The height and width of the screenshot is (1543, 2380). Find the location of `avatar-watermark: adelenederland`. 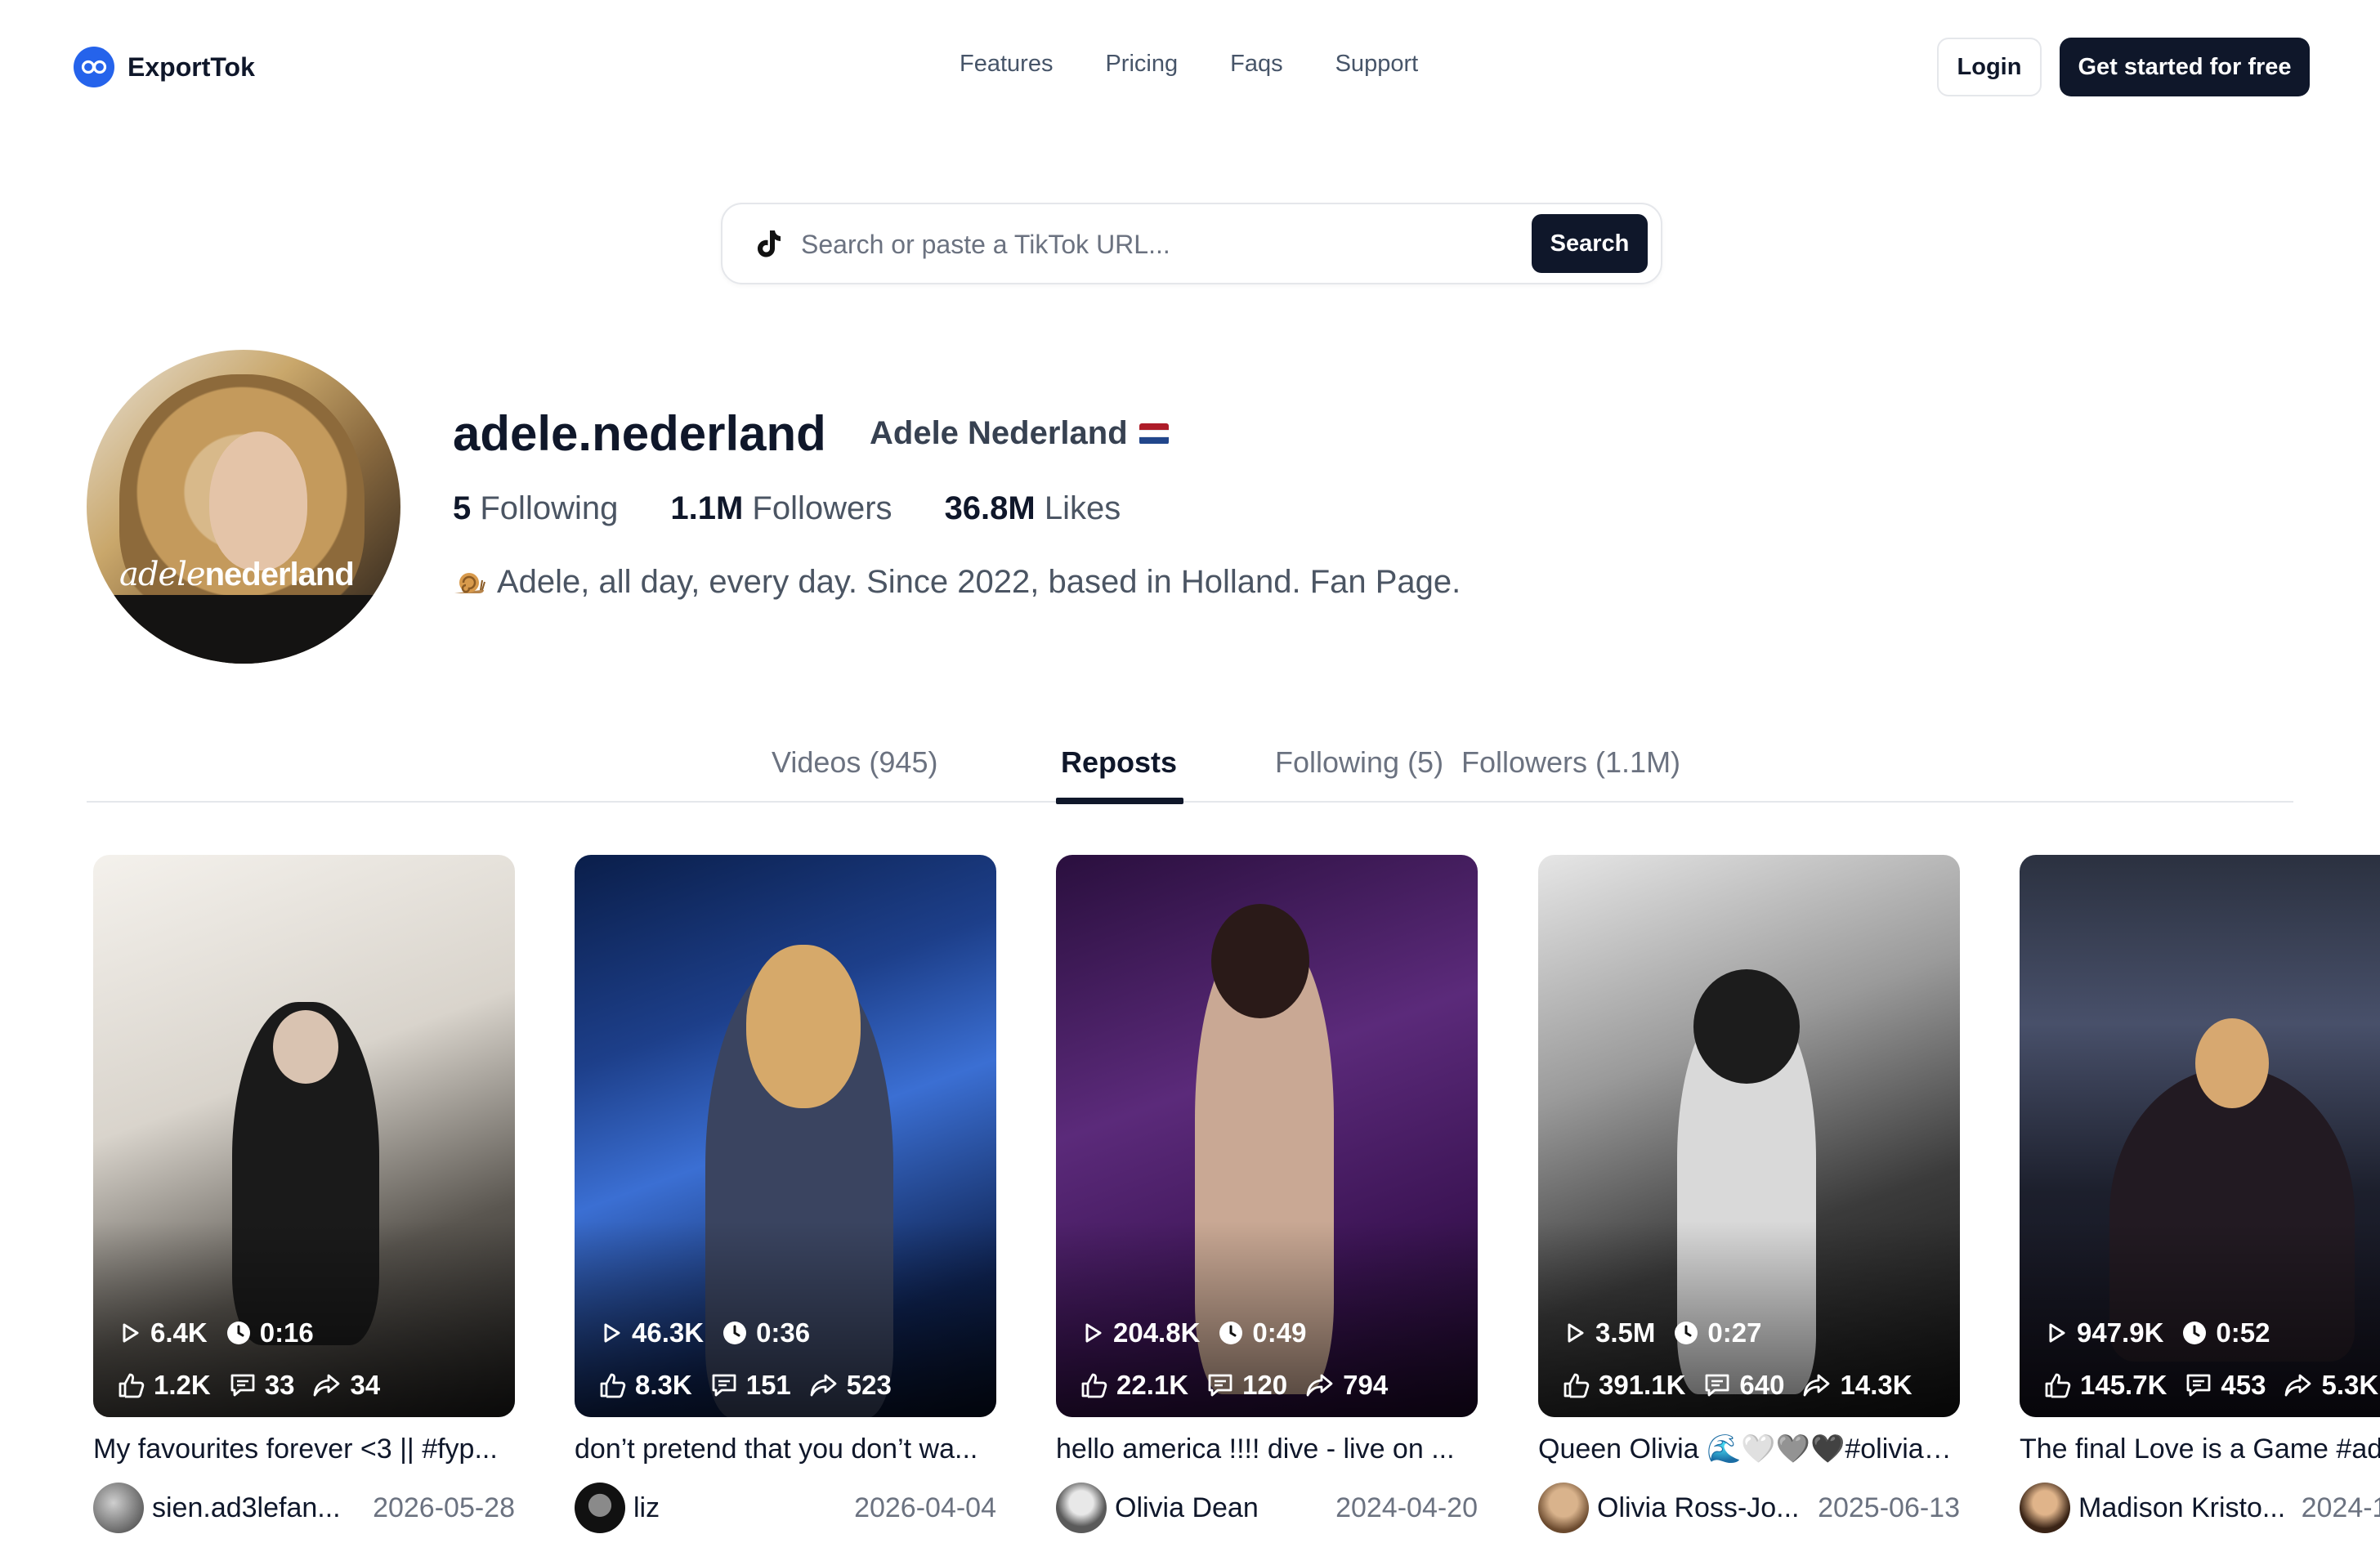

avatar-watermark: adelenederland is located at coordinates (237, 574).